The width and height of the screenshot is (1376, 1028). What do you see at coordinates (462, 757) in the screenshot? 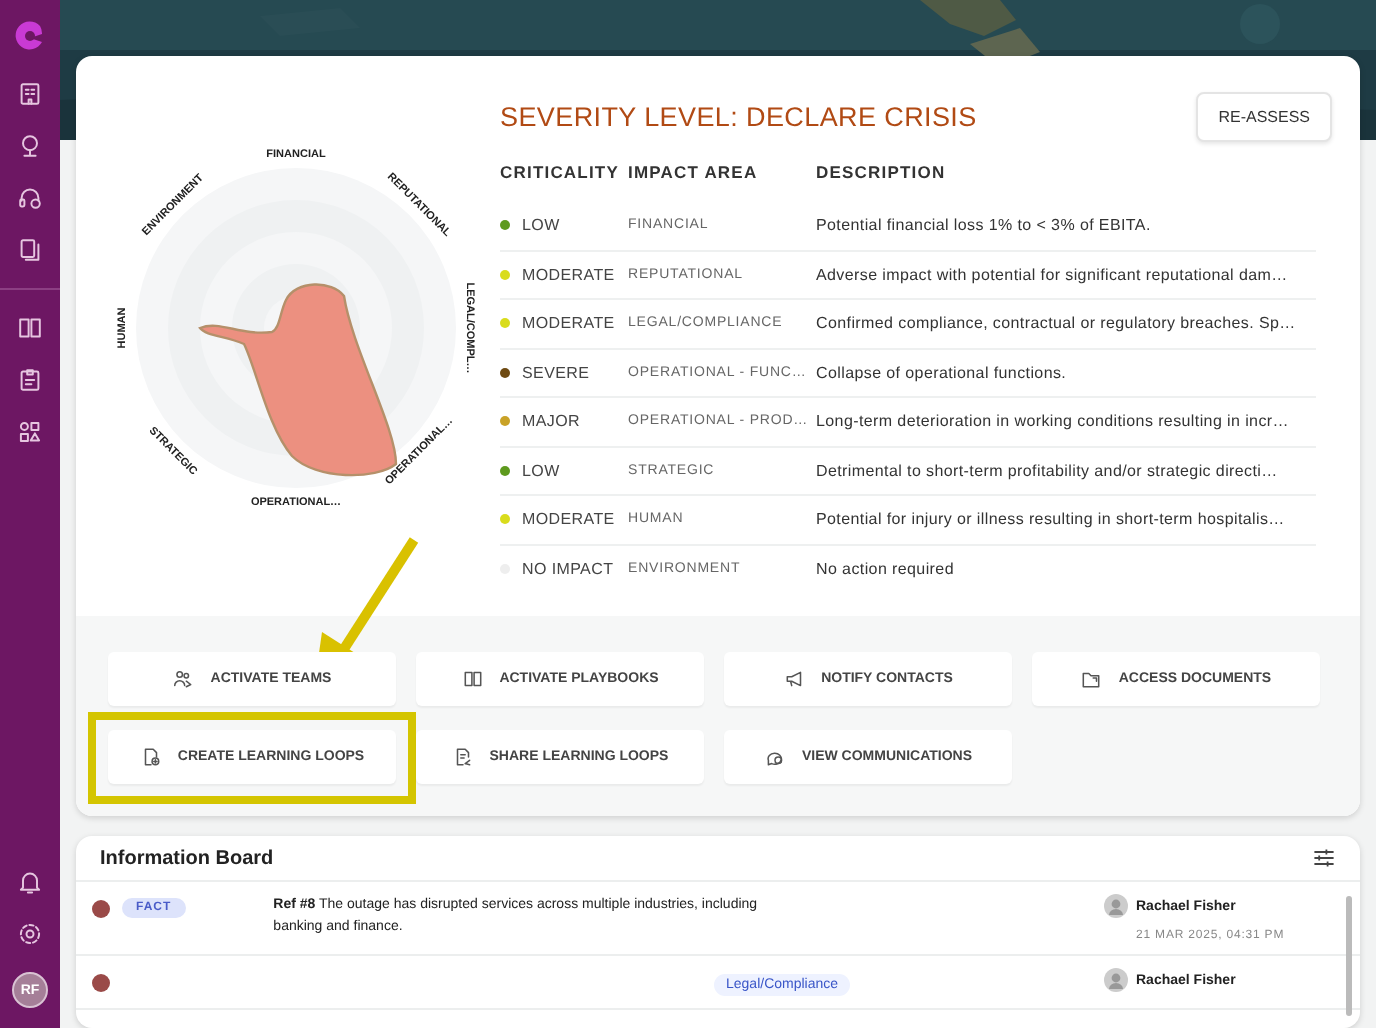
I see `document-share-icon` at bounding box center [462, 757].